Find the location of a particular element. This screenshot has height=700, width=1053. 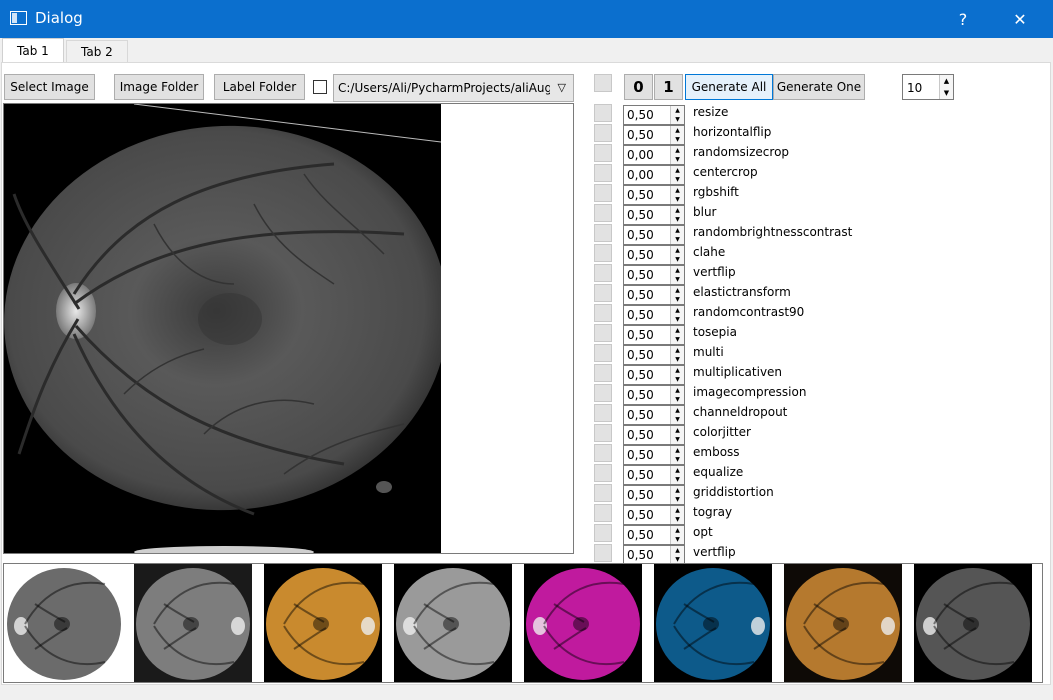

probability-spinbox: 0,00 ▲ ▼ is located at coordinates (654, 175).